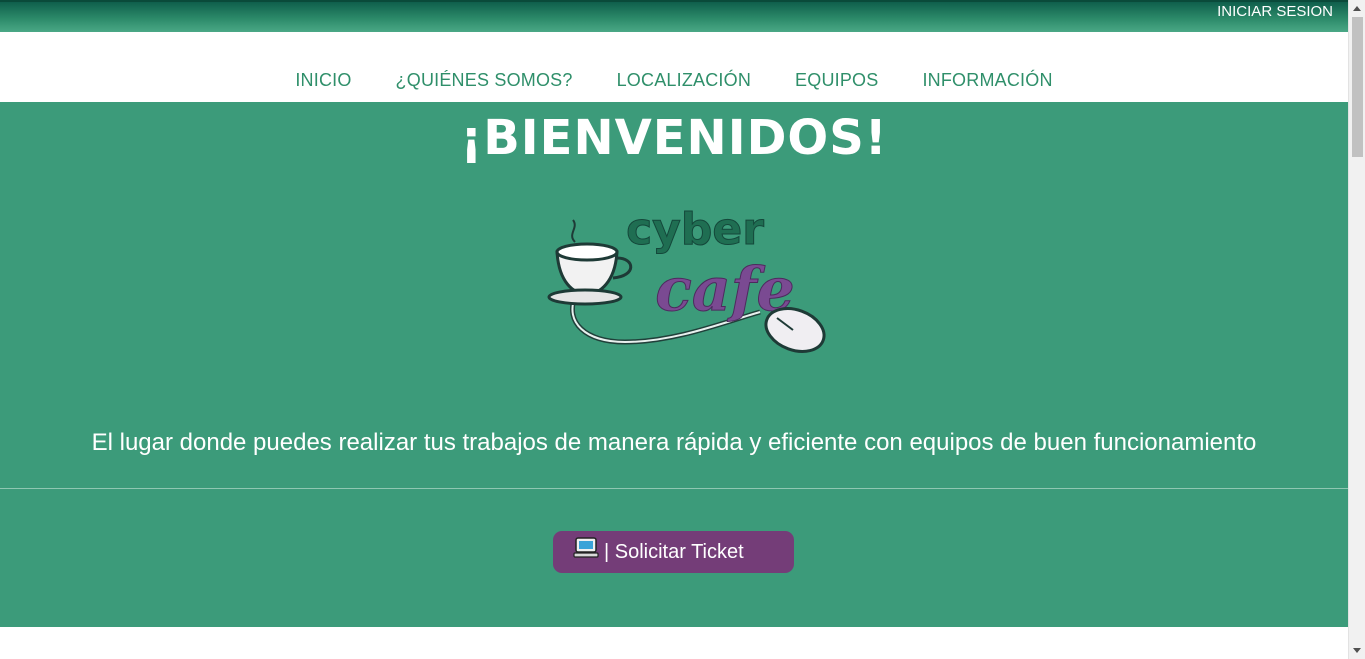 This screenshot has height=659, width=1365. I want to click on computer-icon, so click(586, 547).